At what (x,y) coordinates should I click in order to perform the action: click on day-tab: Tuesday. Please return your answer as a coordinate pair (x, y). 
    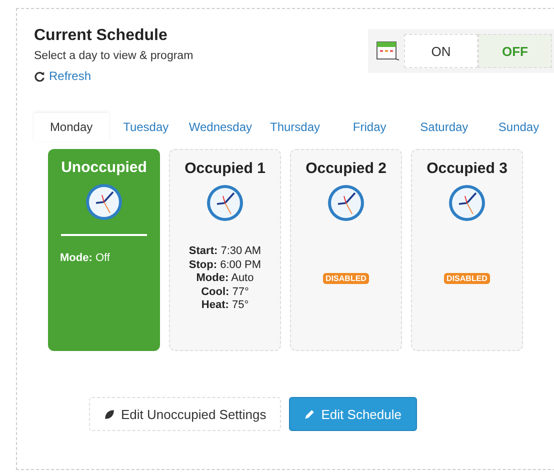
    Looking at the image, I should click on (146, 127).